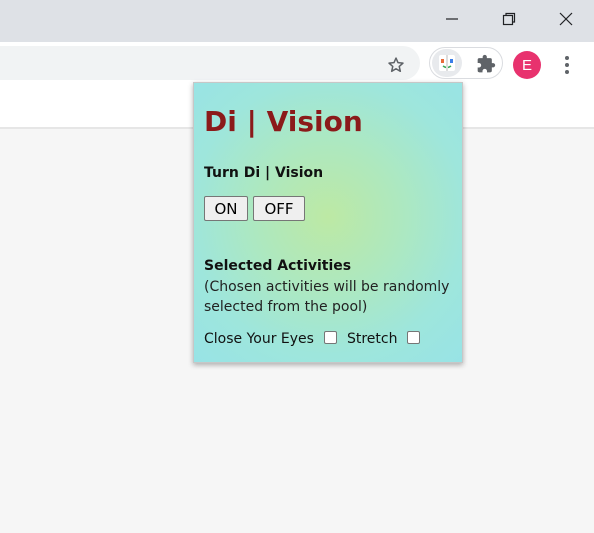 Image resolution: width=594 pixels, height=533 pixels. Describe the element at coordinates (330, 337) in the screenshot. I see `checkbox-close-eyes` at that location.